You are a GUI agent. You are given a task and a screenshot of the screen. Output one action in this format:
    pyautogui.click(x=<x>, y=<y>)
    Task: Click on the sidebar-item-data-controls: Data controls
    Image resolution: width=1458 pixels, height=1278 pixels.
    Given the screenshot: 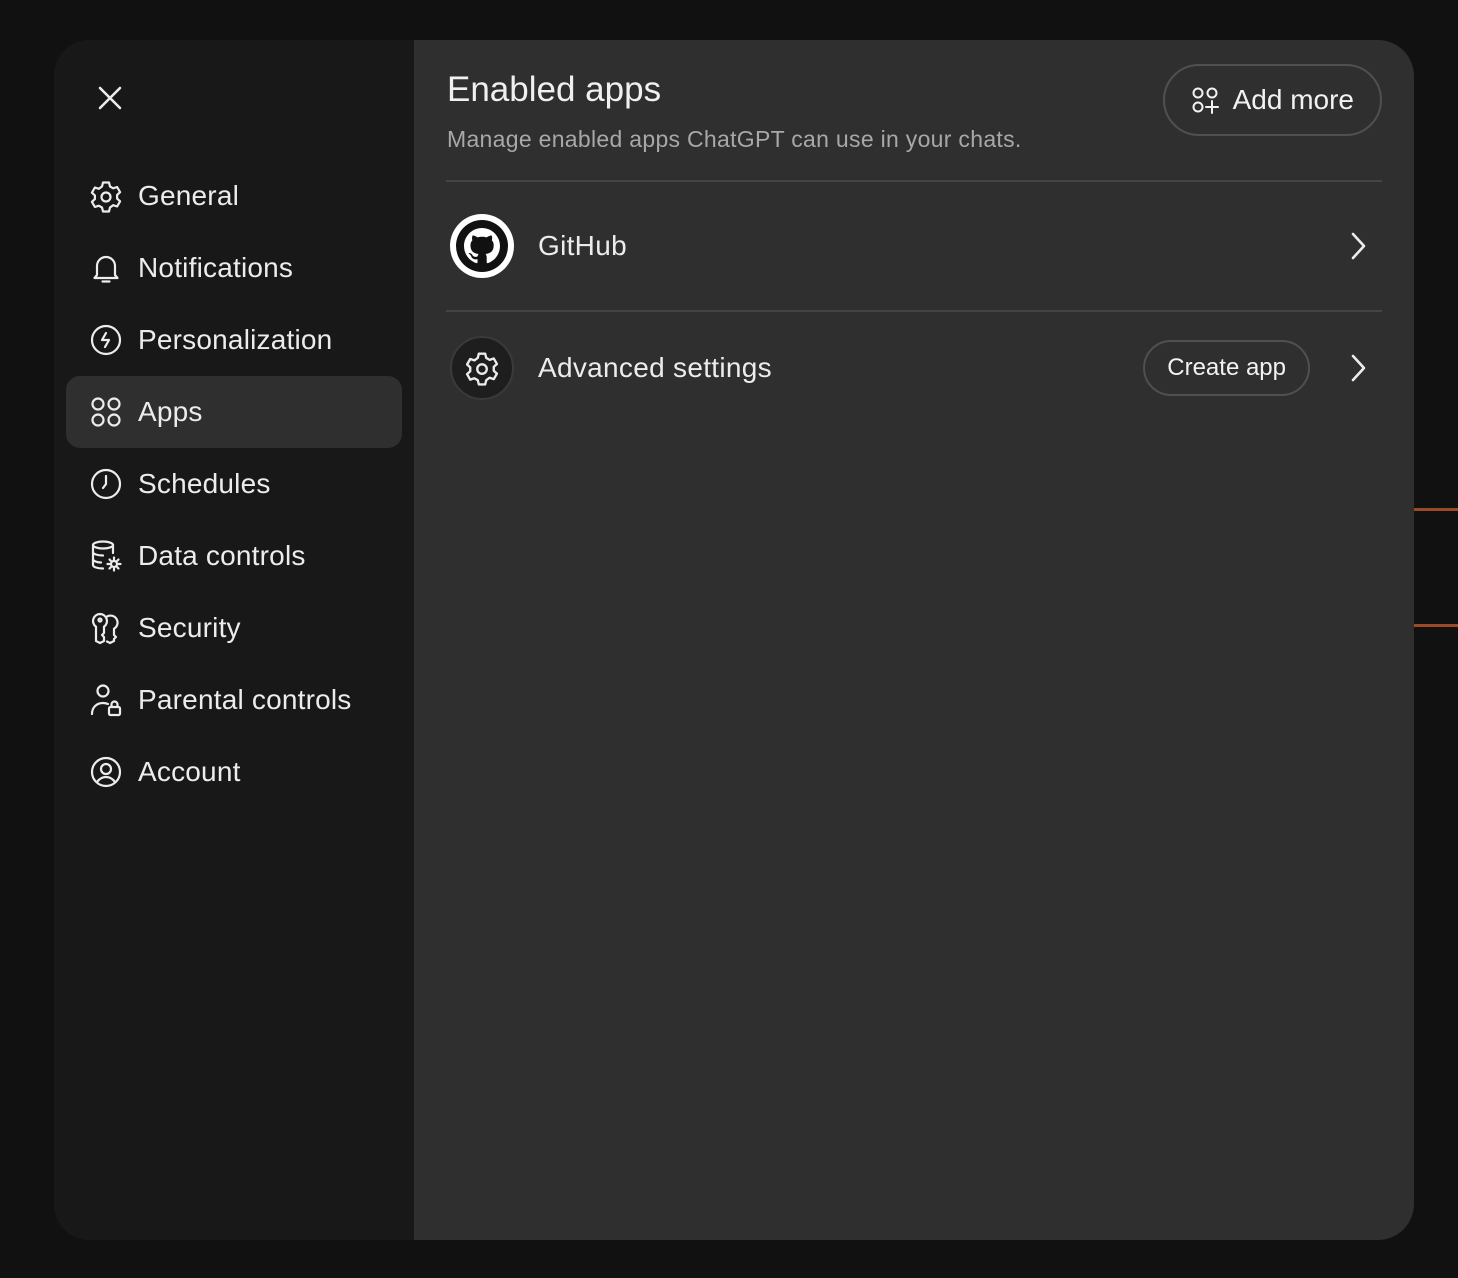 What is the action you would take?
    pyautogui.click(x=234, y=556)
    